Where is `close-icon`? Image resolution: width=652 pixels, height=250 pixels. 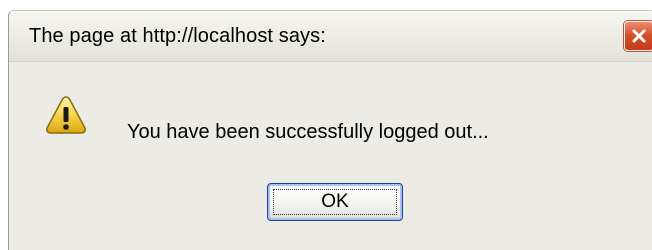
close-icon is located at coordinates (639, 36).